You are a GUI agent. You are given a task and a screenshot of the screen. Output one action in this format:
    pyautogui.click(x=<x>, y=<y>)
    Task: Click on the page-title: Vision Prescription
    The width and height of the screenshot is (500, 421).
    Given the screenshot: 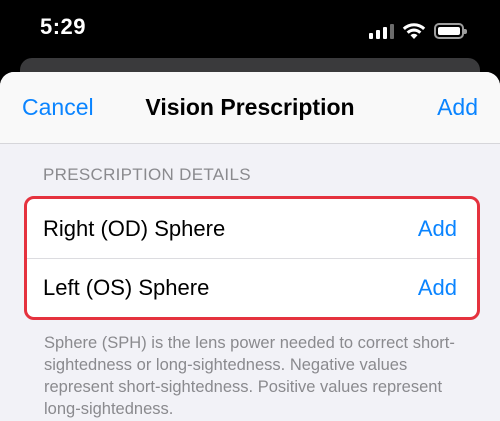 What is the action you would take?
    pyautogui.click(x=250, y=107)
    